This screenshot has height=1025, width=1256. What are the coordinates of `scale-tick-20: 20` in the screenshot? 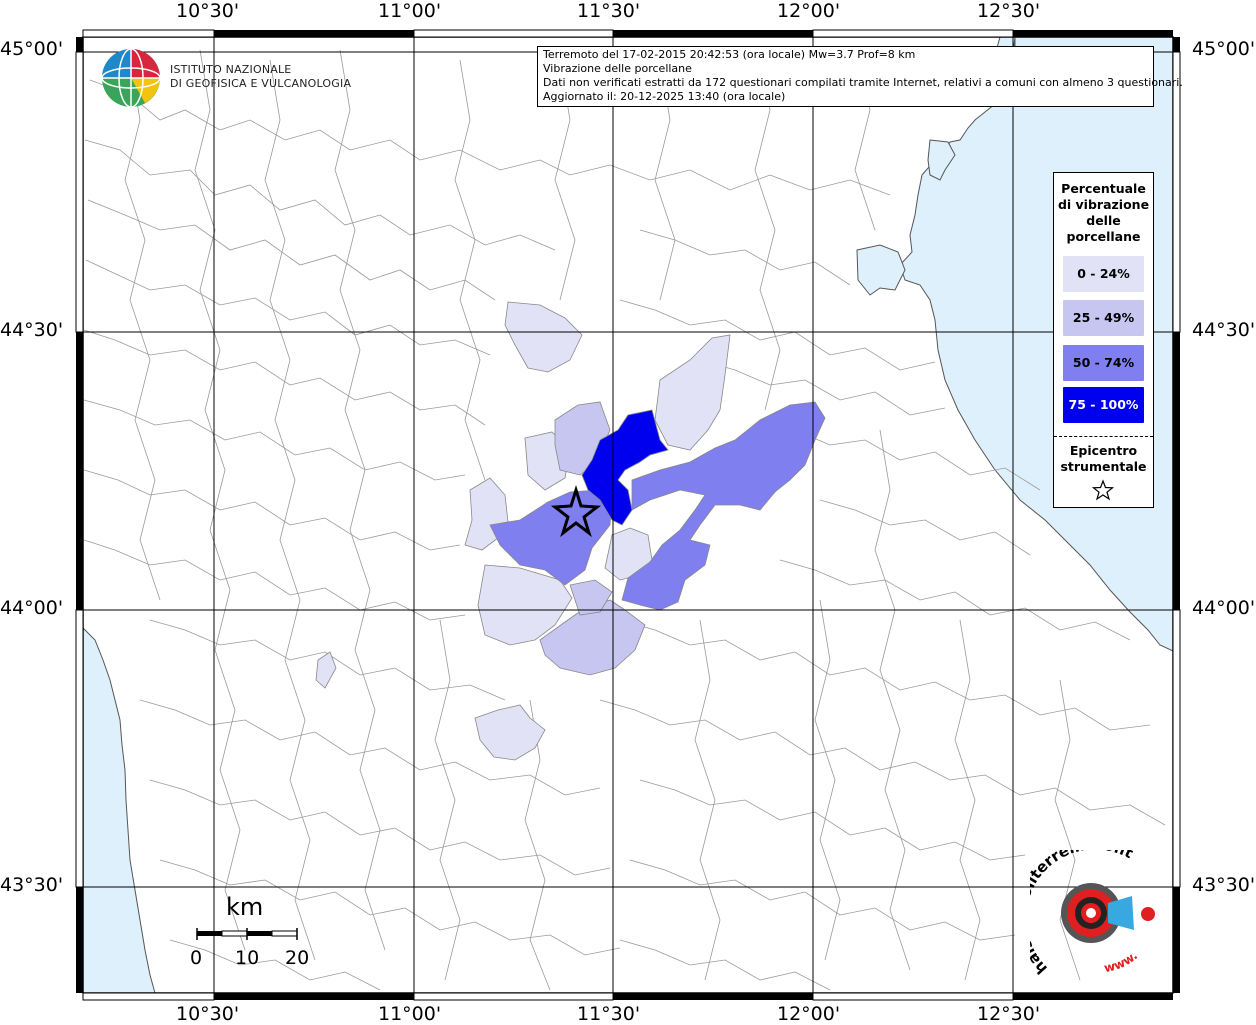 It's located at (297, 958).